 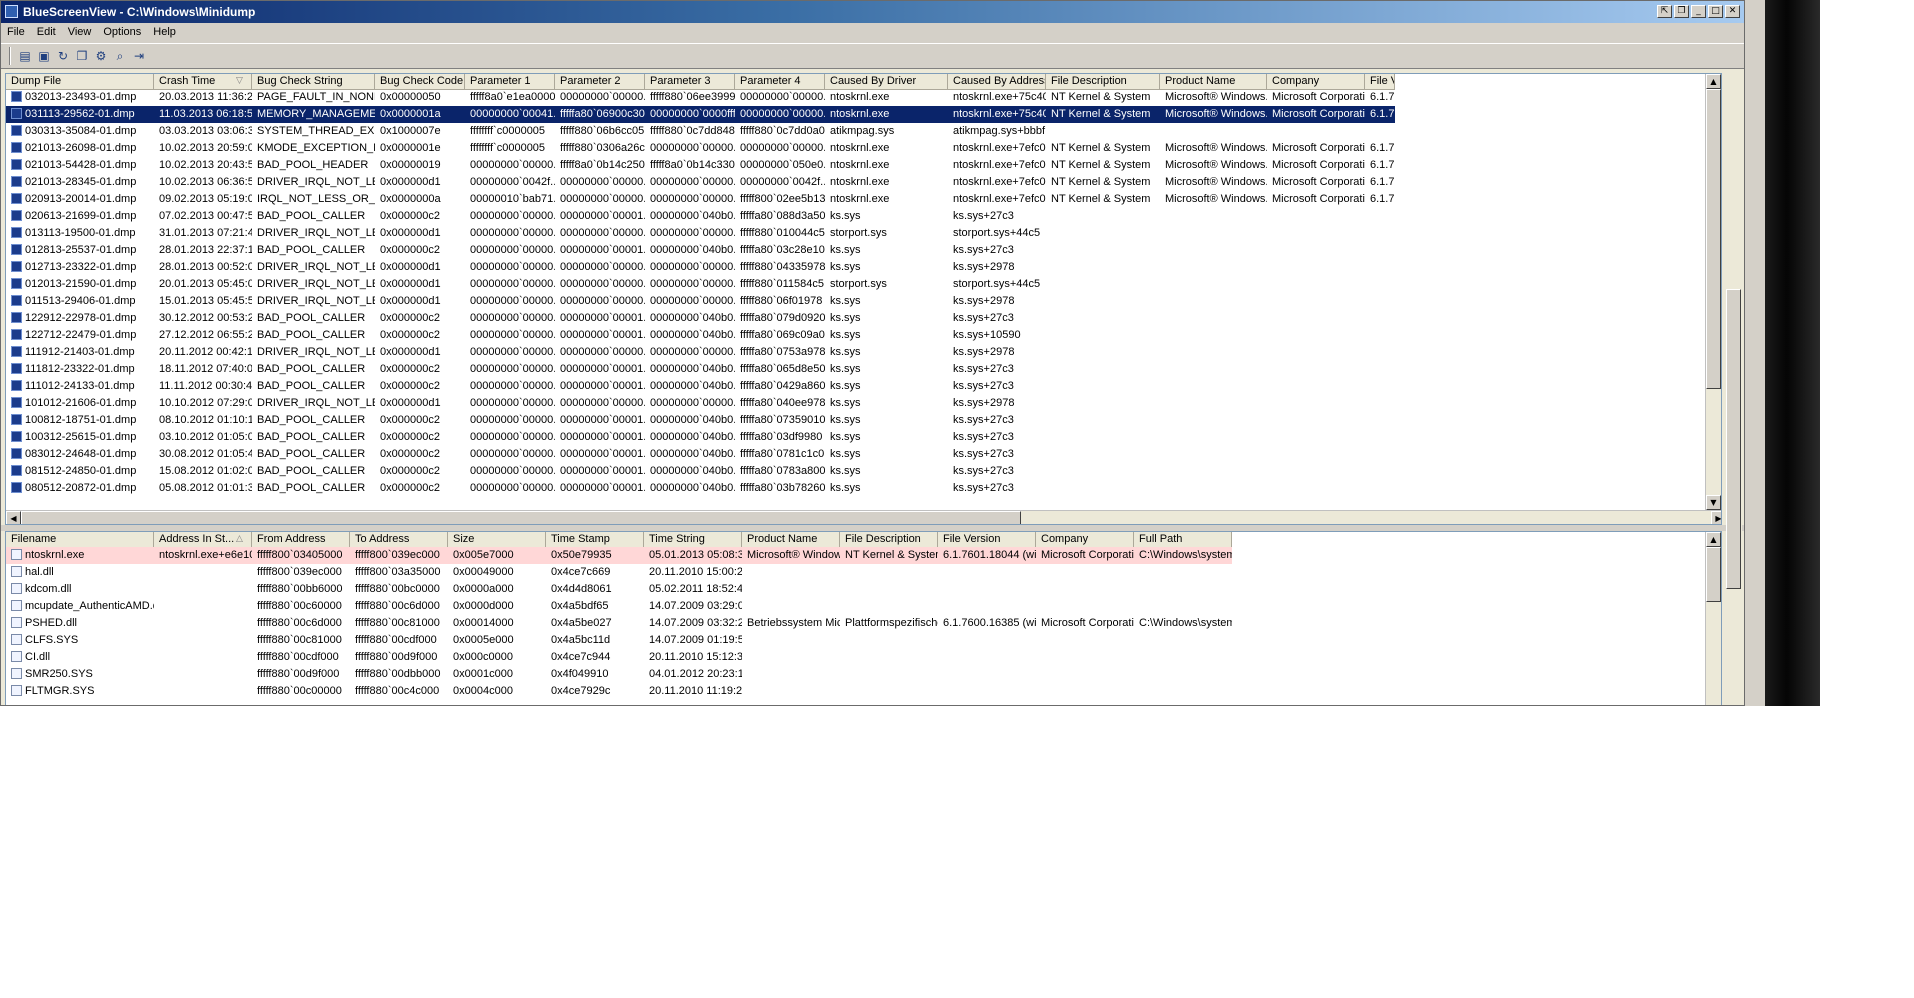 I want to click on column-header-caused-by-driver: Caused By Driver, so click(x=886, y=81).